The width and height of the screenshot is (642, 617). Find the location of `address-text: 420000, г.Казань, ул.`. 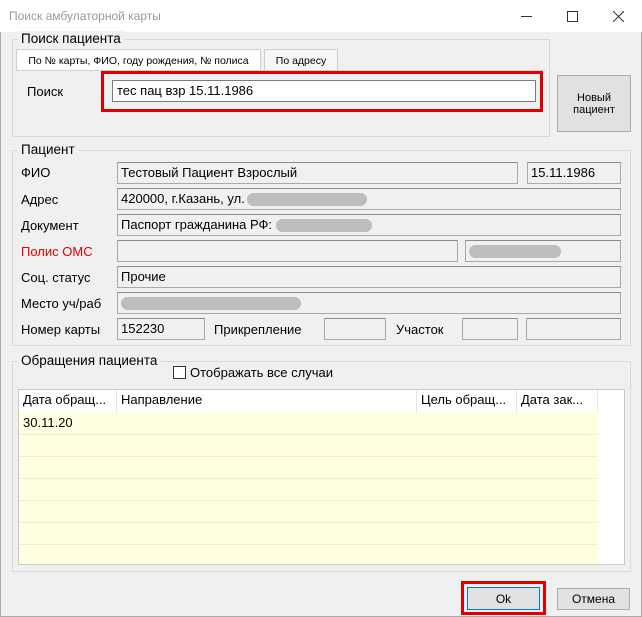

address-text: 420000, г.Казань, ул. is located at coordinates (183, 198).